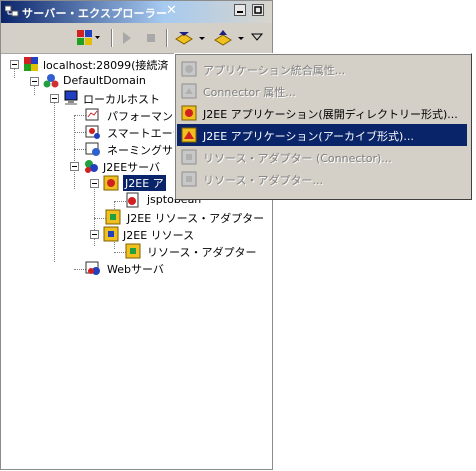 The width and height of the screenshot is (476, 471). Describe the element at coordinates (145, 150) in the screenshot. I see `tree-node-label: ネーミングサー` at that location.